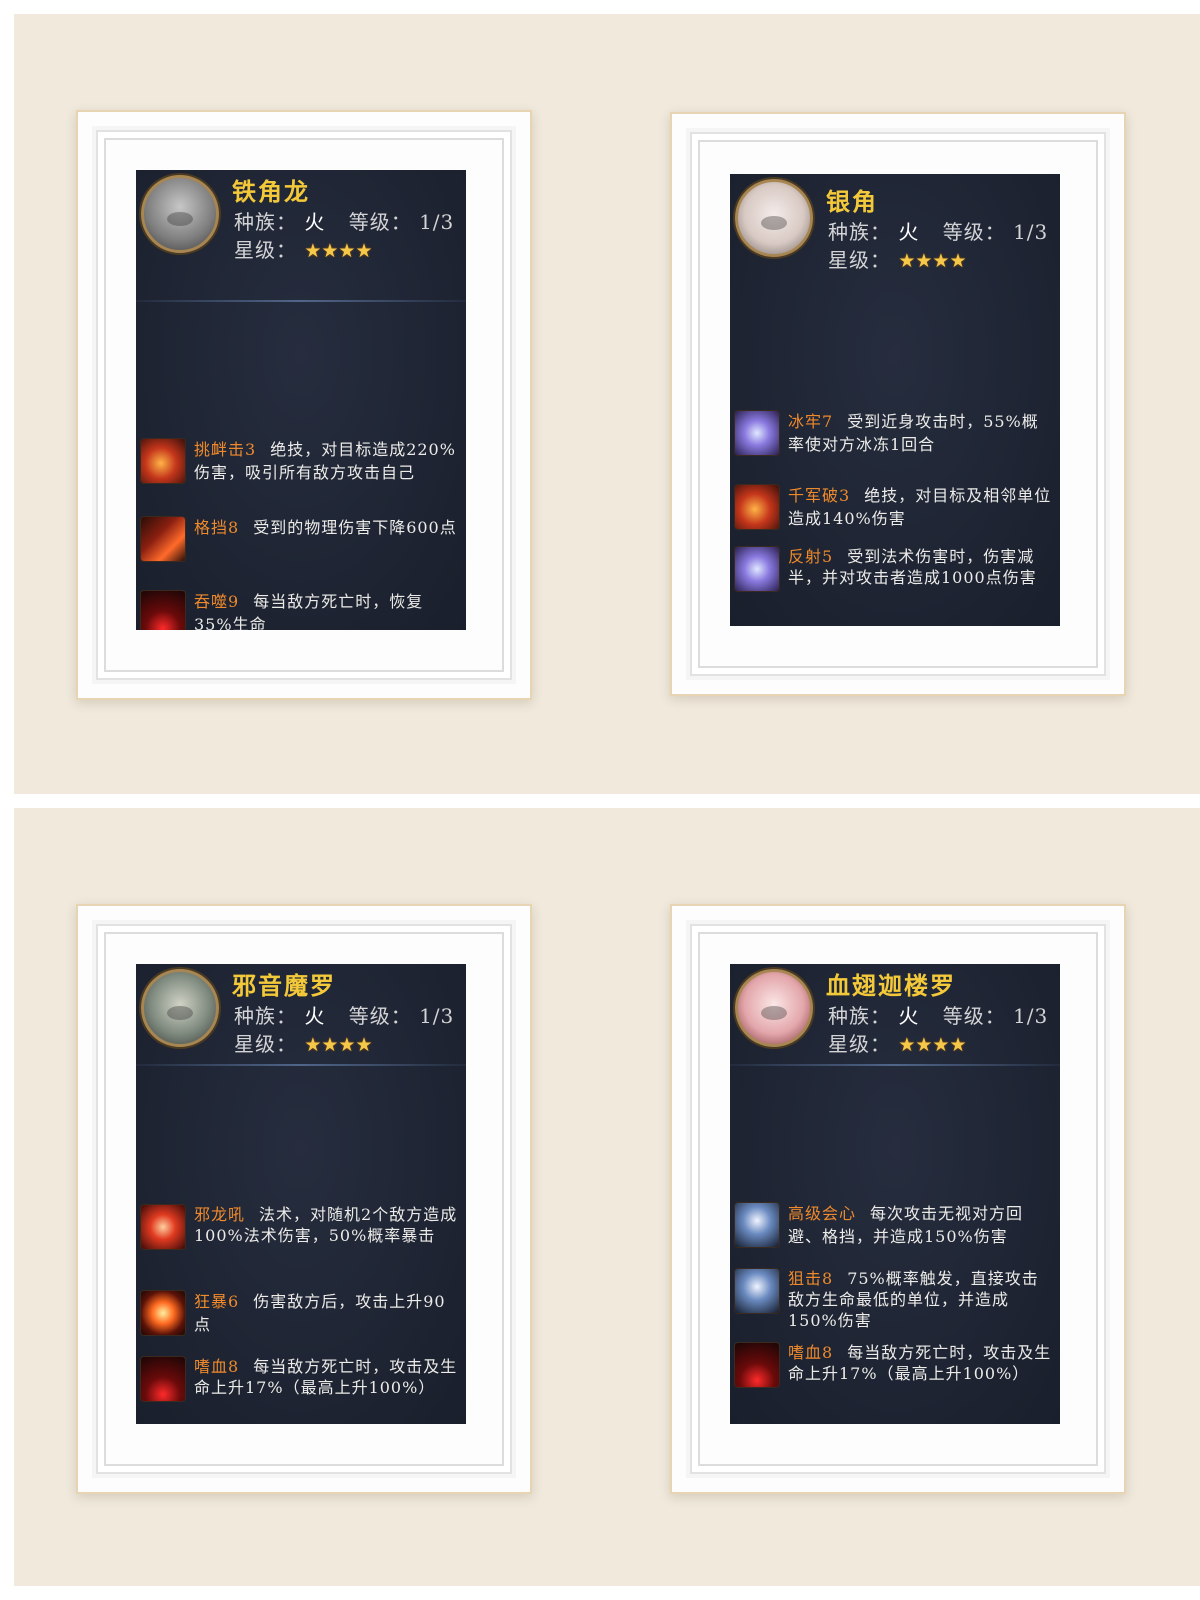 The width and height of the screenshot is (1200, 1600). What do you see at coordinates (921, 1225) in the screenshot?
I see `skill-text: 高级会心 每次攻击无视对方回避、格挡，并造成150%伤害` at bounding box center [921, 1225].